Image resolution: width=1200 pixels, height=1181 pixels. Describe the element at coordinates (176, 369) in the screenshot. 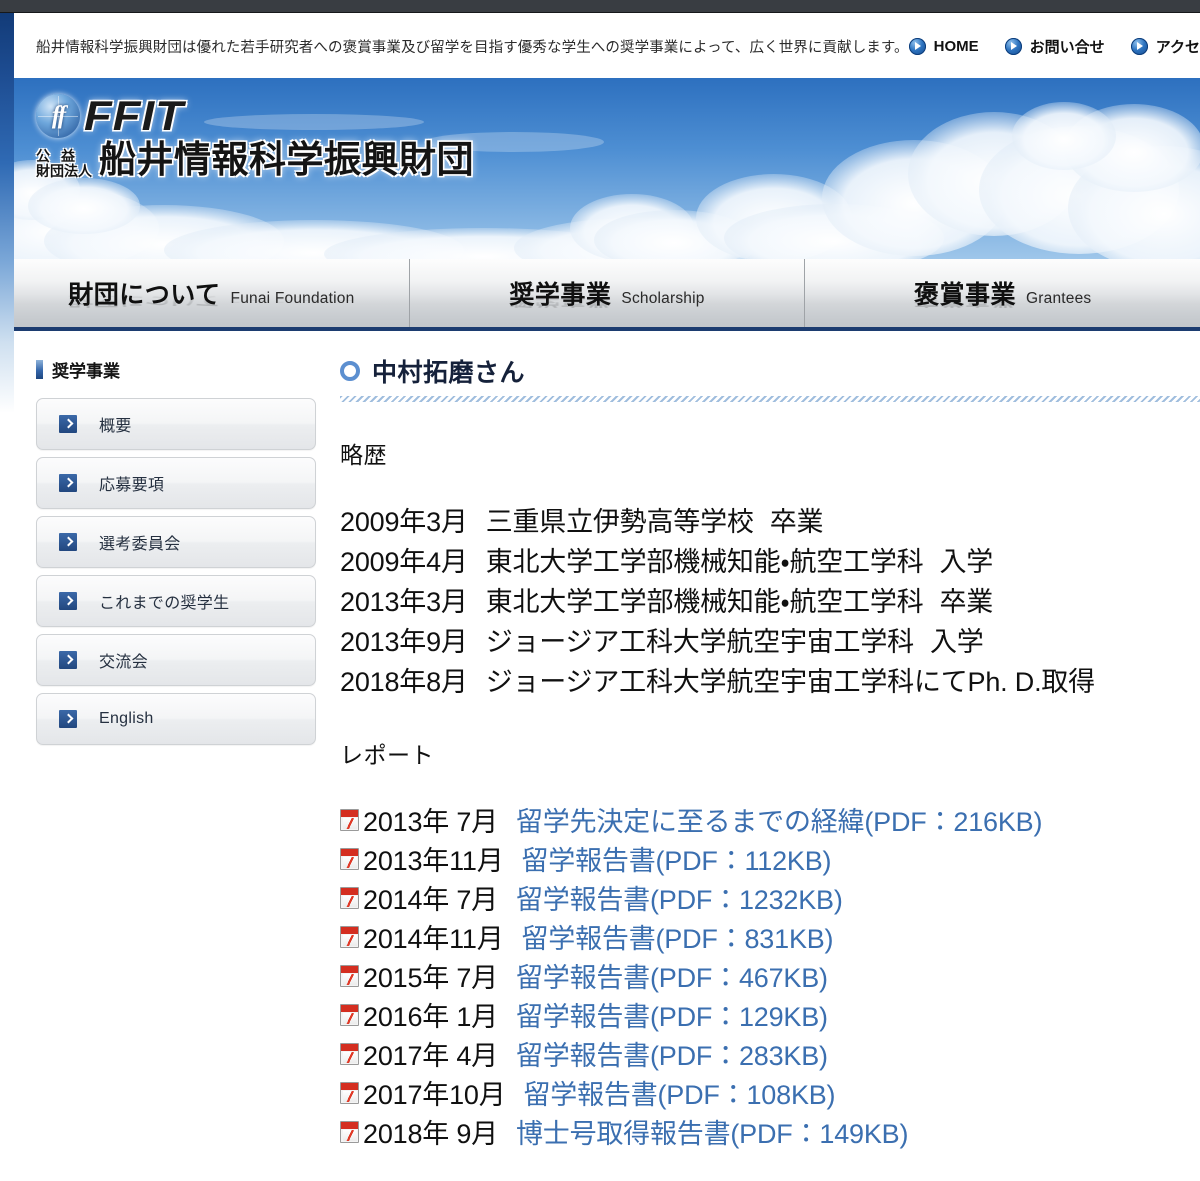

I see `sidebar-heading: 奨学事業` at that location.